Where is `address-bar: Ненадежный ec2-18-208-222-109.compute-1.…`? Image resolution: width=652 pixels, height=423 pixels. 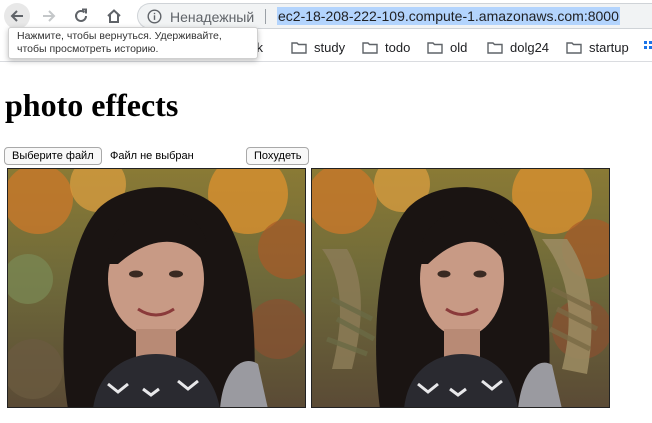 address-bar: Ненадежный ec2-18-208-222-109.compute-1.… is located at coordinates (394, 16).